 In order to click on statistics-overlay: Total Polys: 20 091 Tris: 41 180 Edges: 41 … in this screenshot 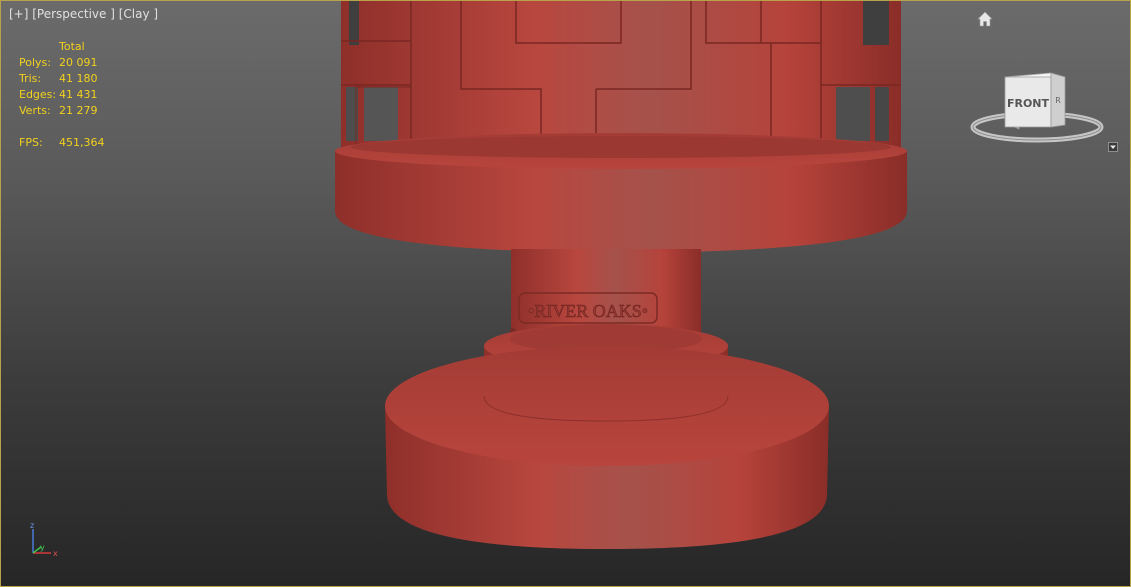, I will do `click(62, 95)`.